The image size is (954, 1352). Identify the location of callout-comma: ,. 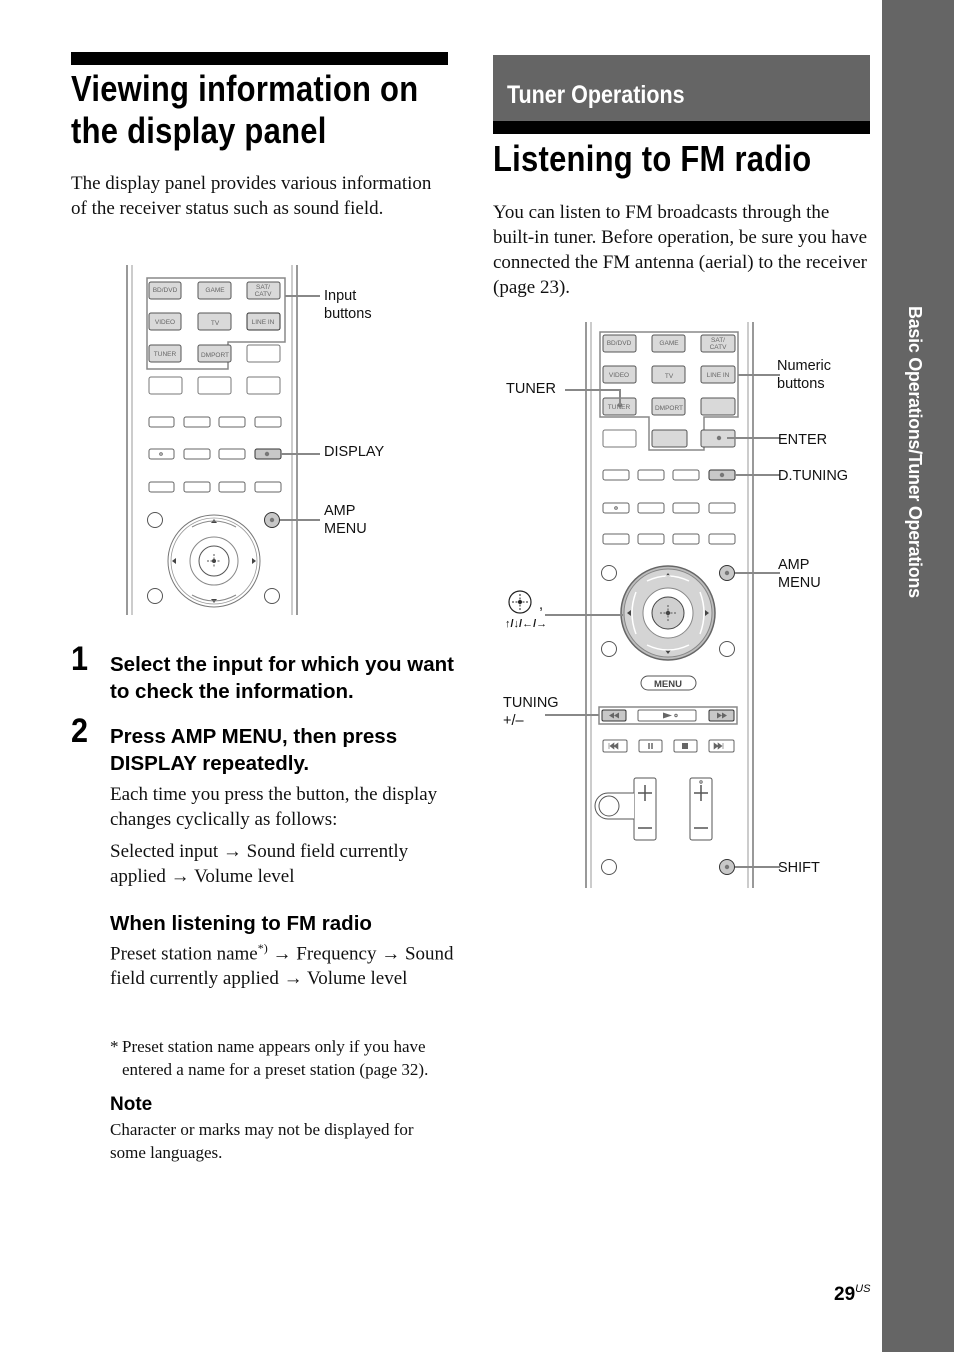
(541, 605).